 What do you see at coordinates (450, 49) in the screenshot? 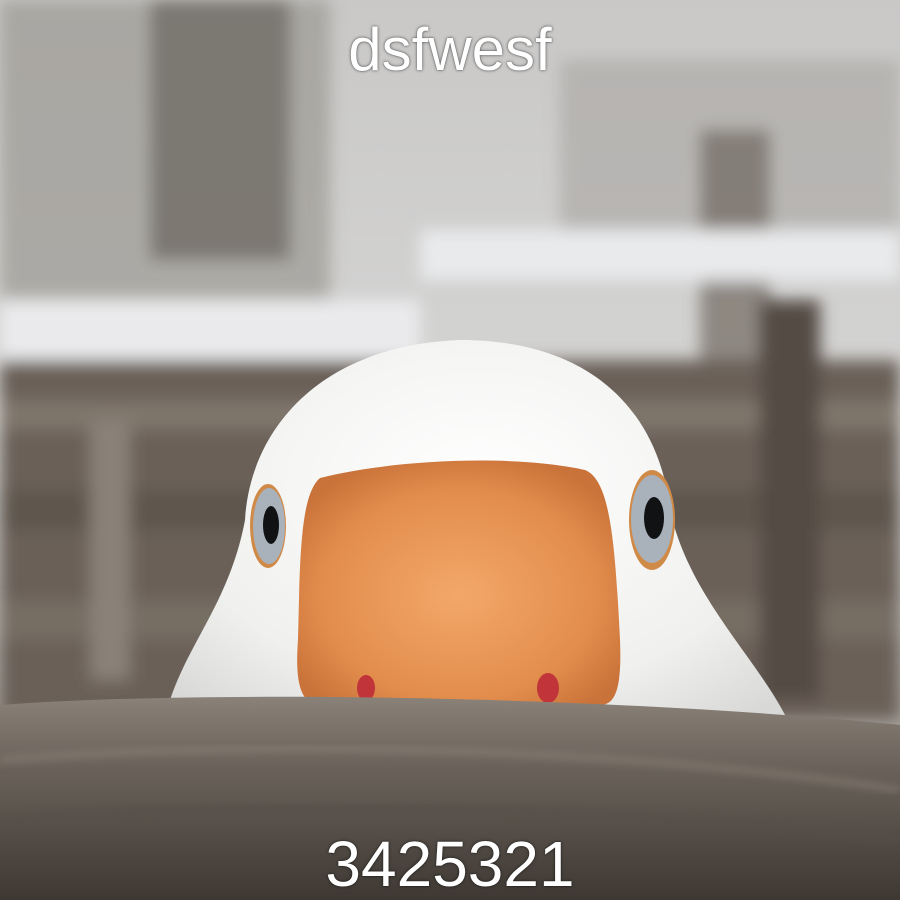
I see `meme-top-text: dsfwesf` at bounding box center [450, 49].